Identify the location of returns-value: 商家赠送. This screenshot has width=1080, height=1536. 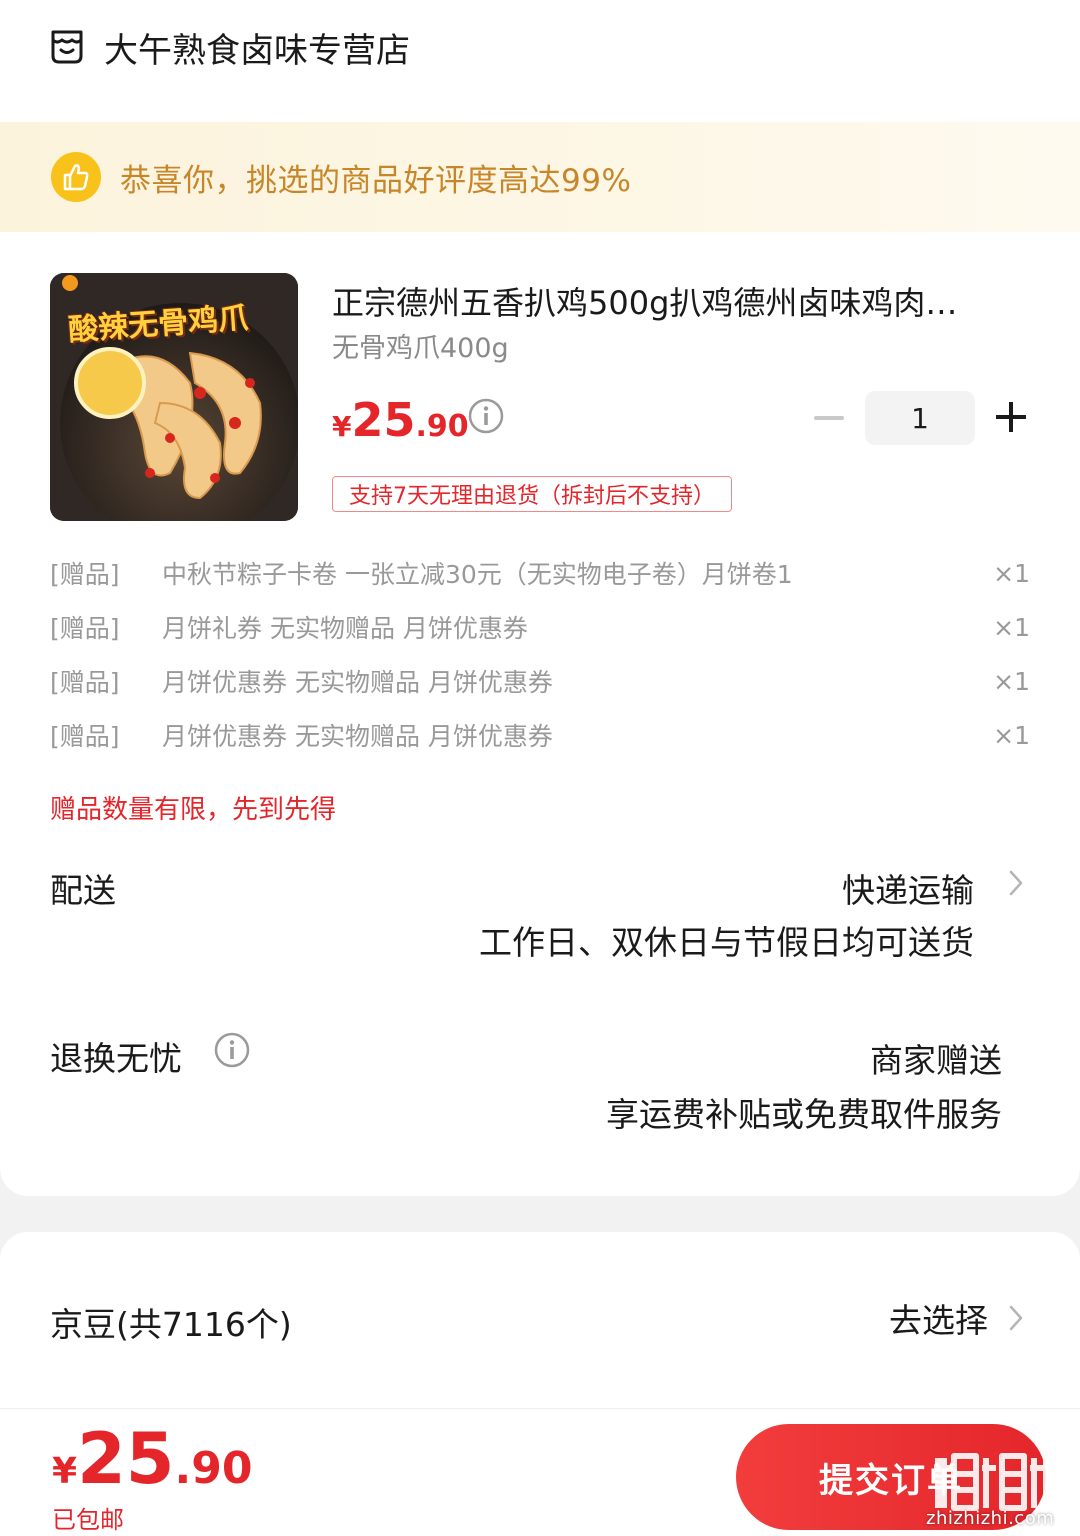
(936, 1060).